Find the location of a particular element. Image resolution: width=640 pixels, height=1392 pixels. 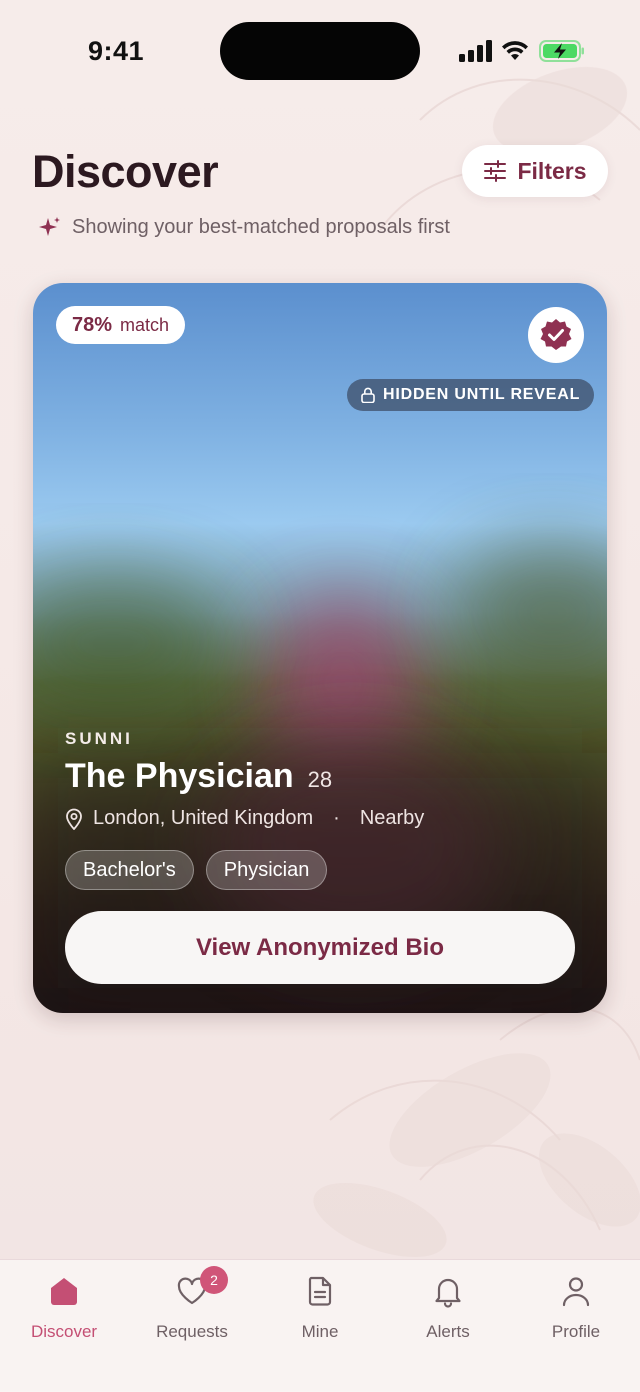

tag-chip-profession: Physician is located at coordinates (266, 870).